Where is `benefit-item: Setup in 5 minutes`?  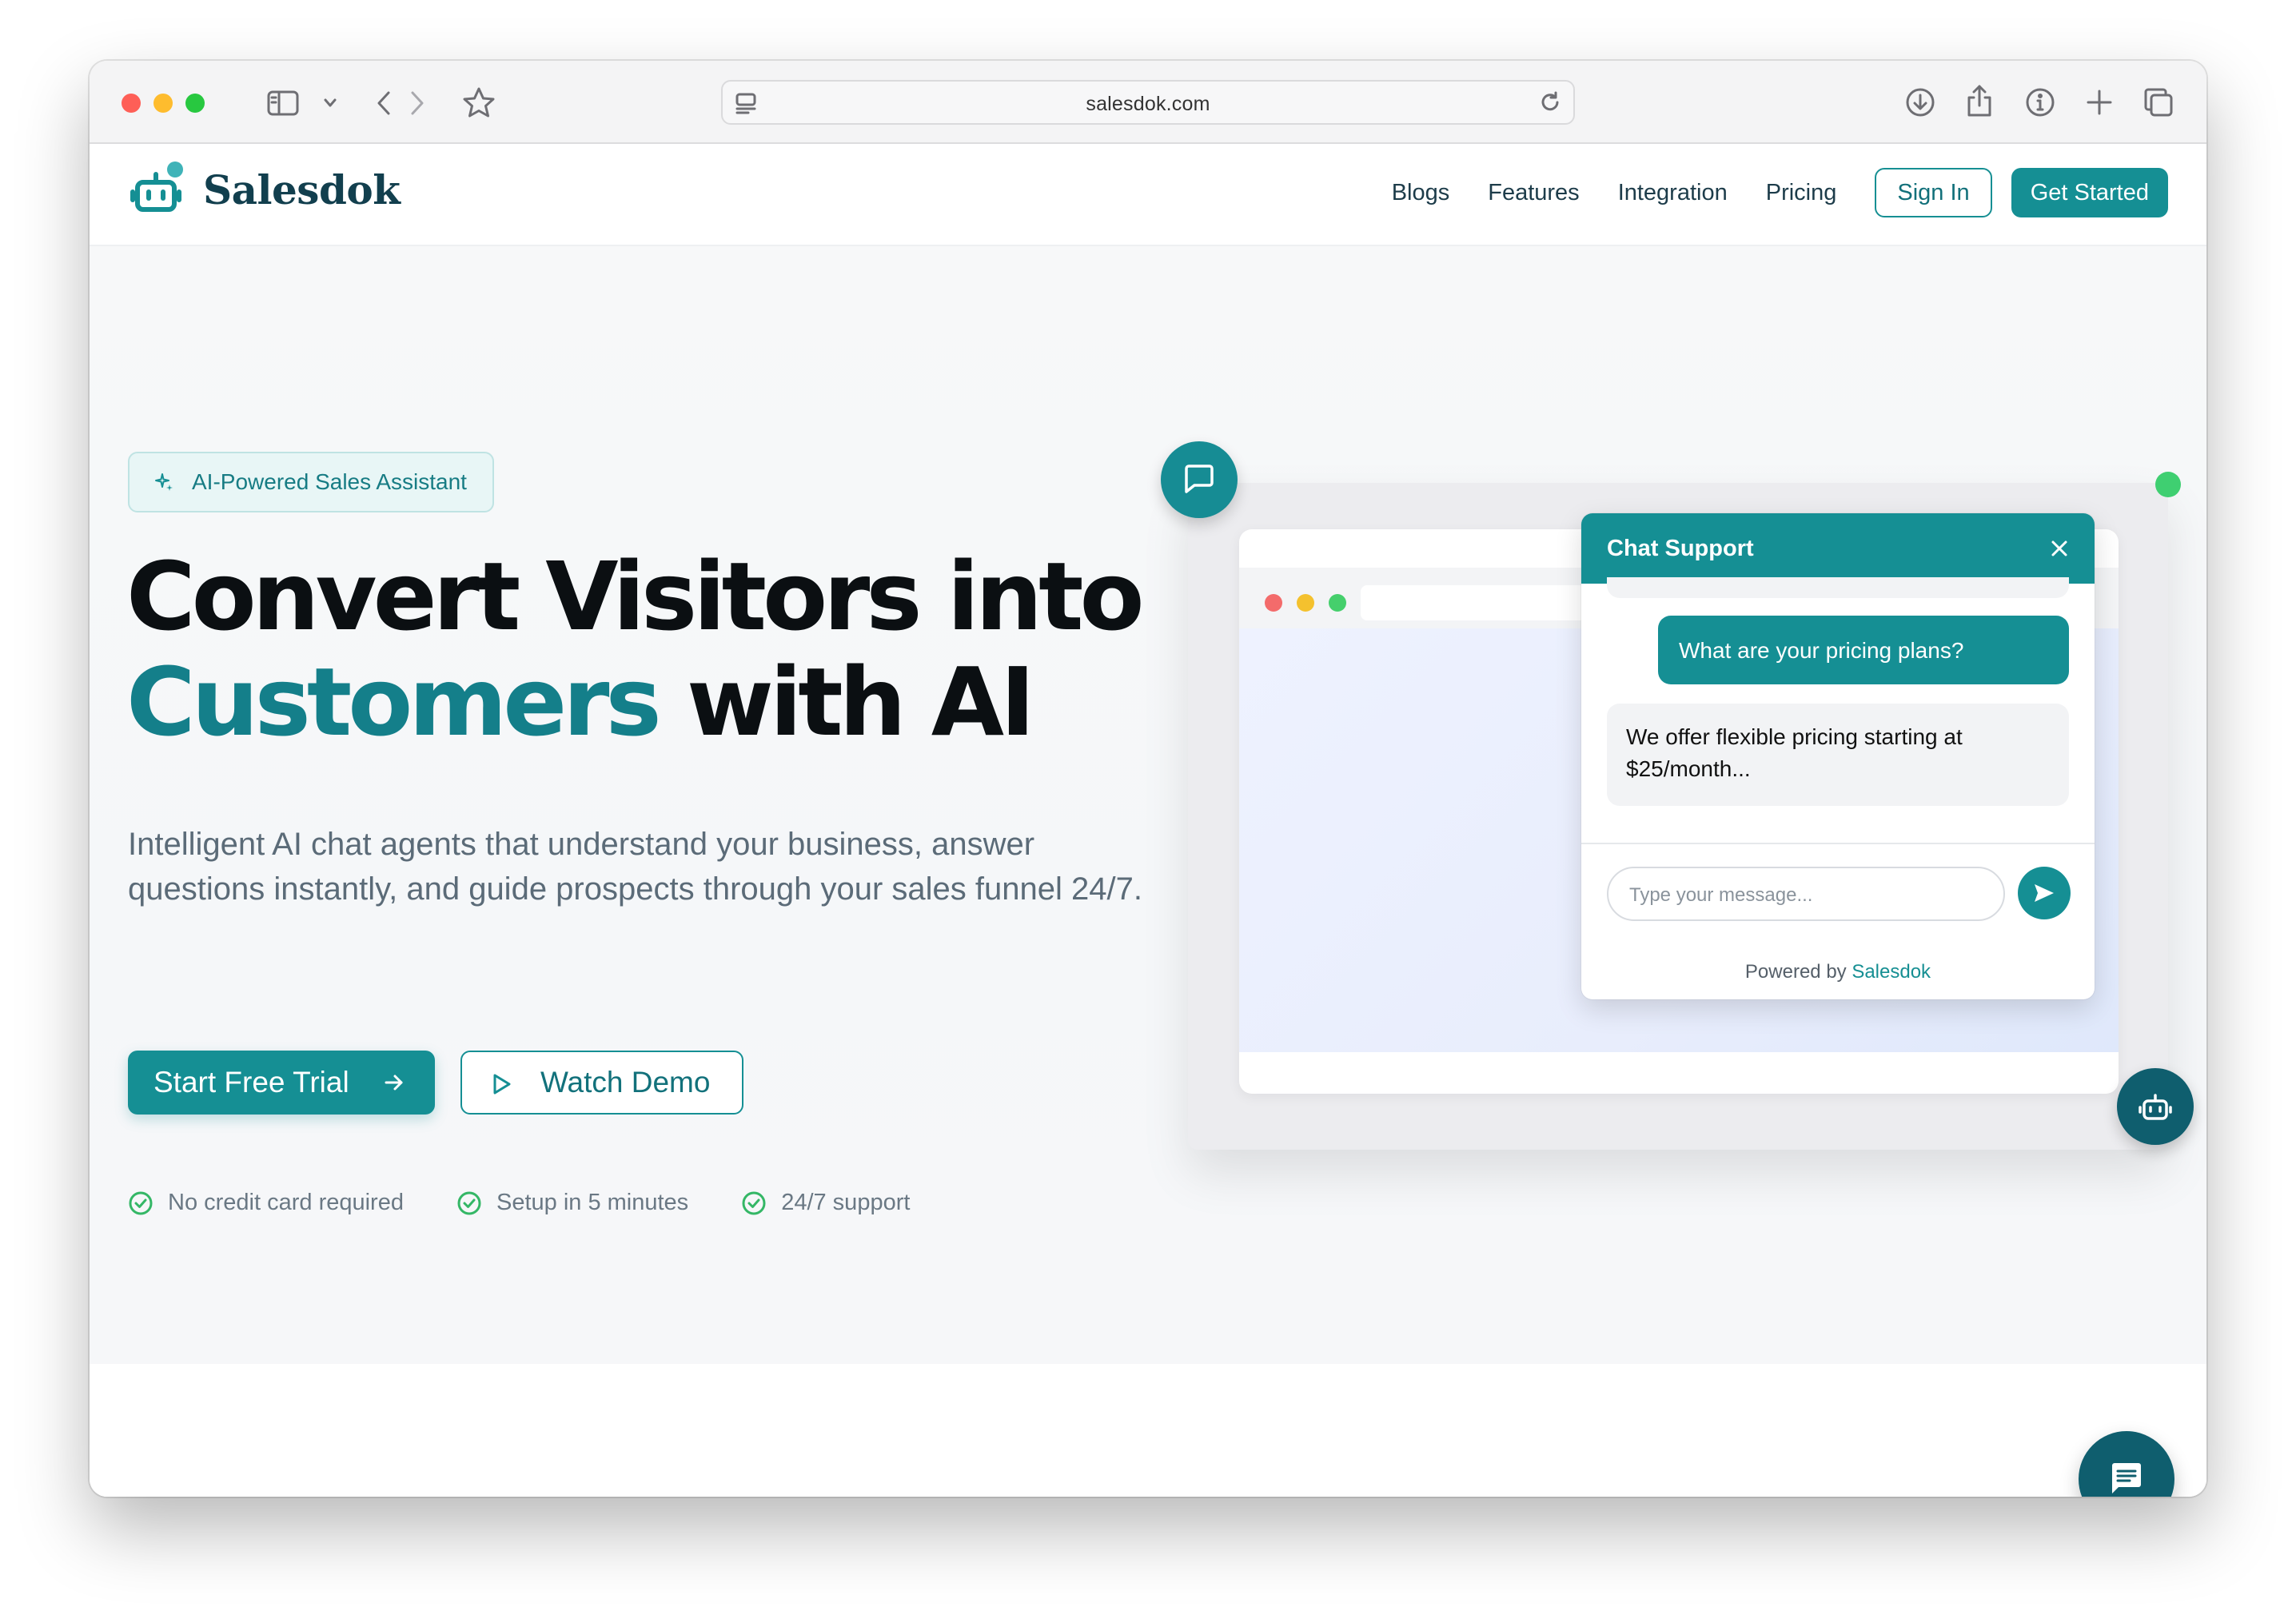 benefit-item: Setup in 5 minutes is located at coordinates (572, 1203).